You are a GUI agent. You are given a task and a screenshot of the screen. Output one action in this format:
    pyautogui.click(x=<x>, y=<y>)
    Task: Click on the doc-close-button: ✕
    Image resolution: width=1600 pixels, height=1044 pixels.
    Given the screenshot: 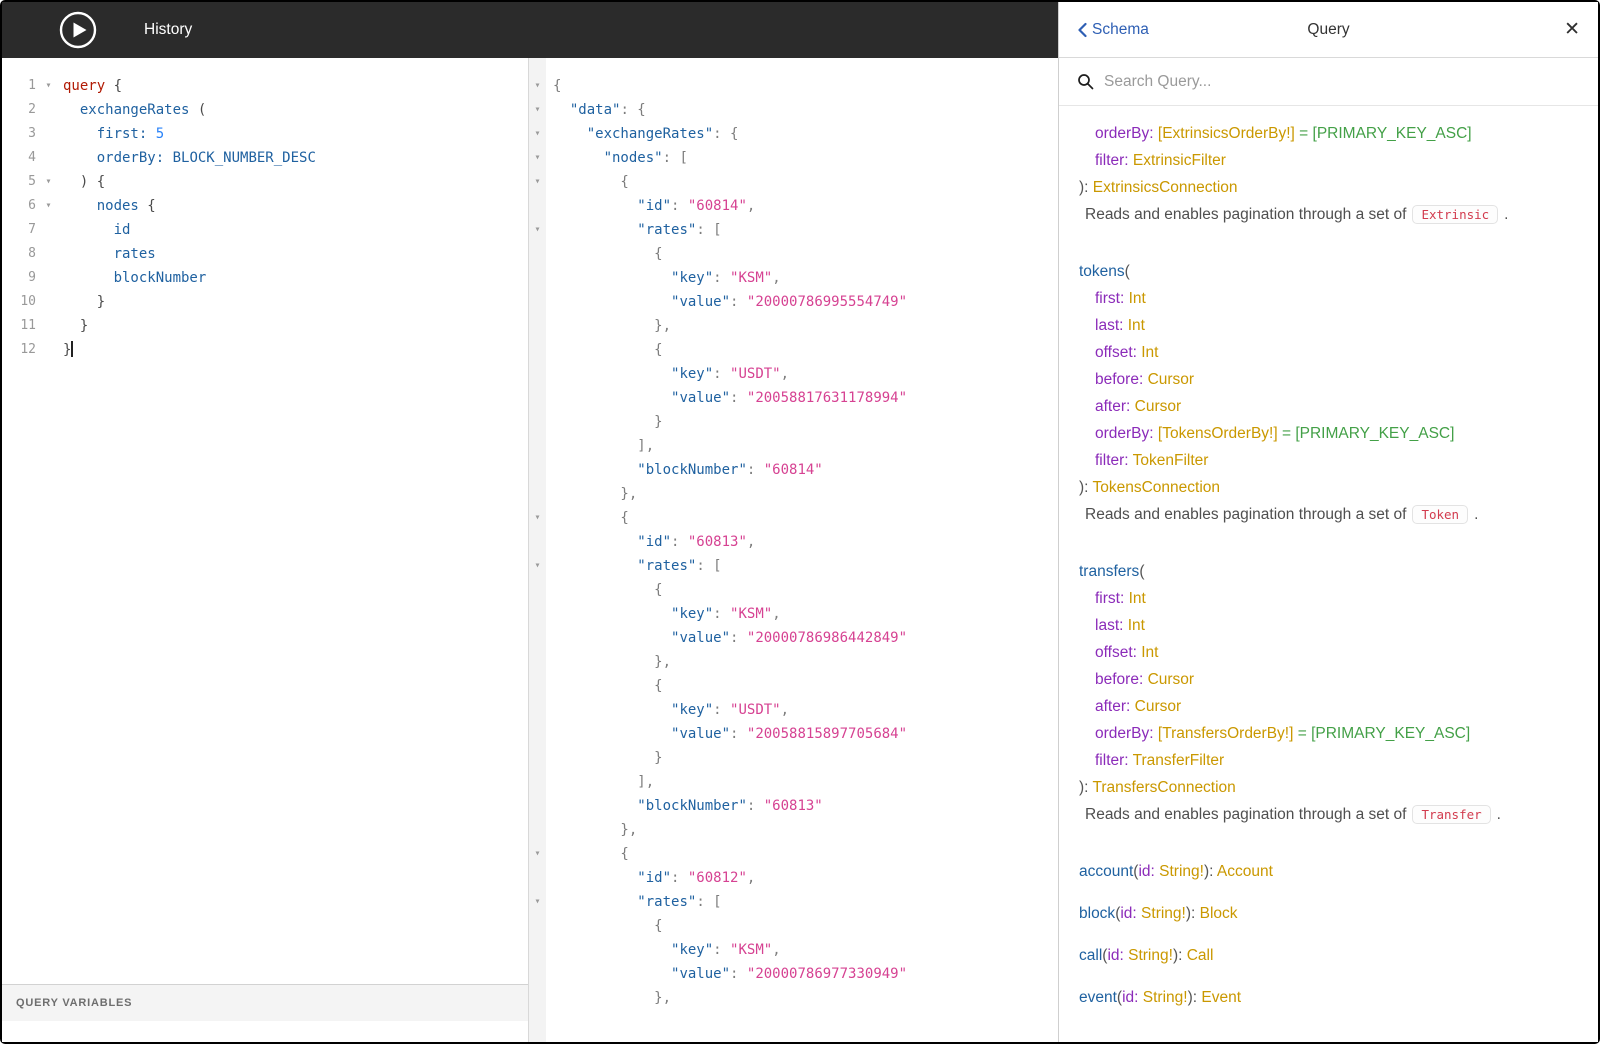 What is the action you would take?
    pyautogui.click(x=1572, y=29)
    